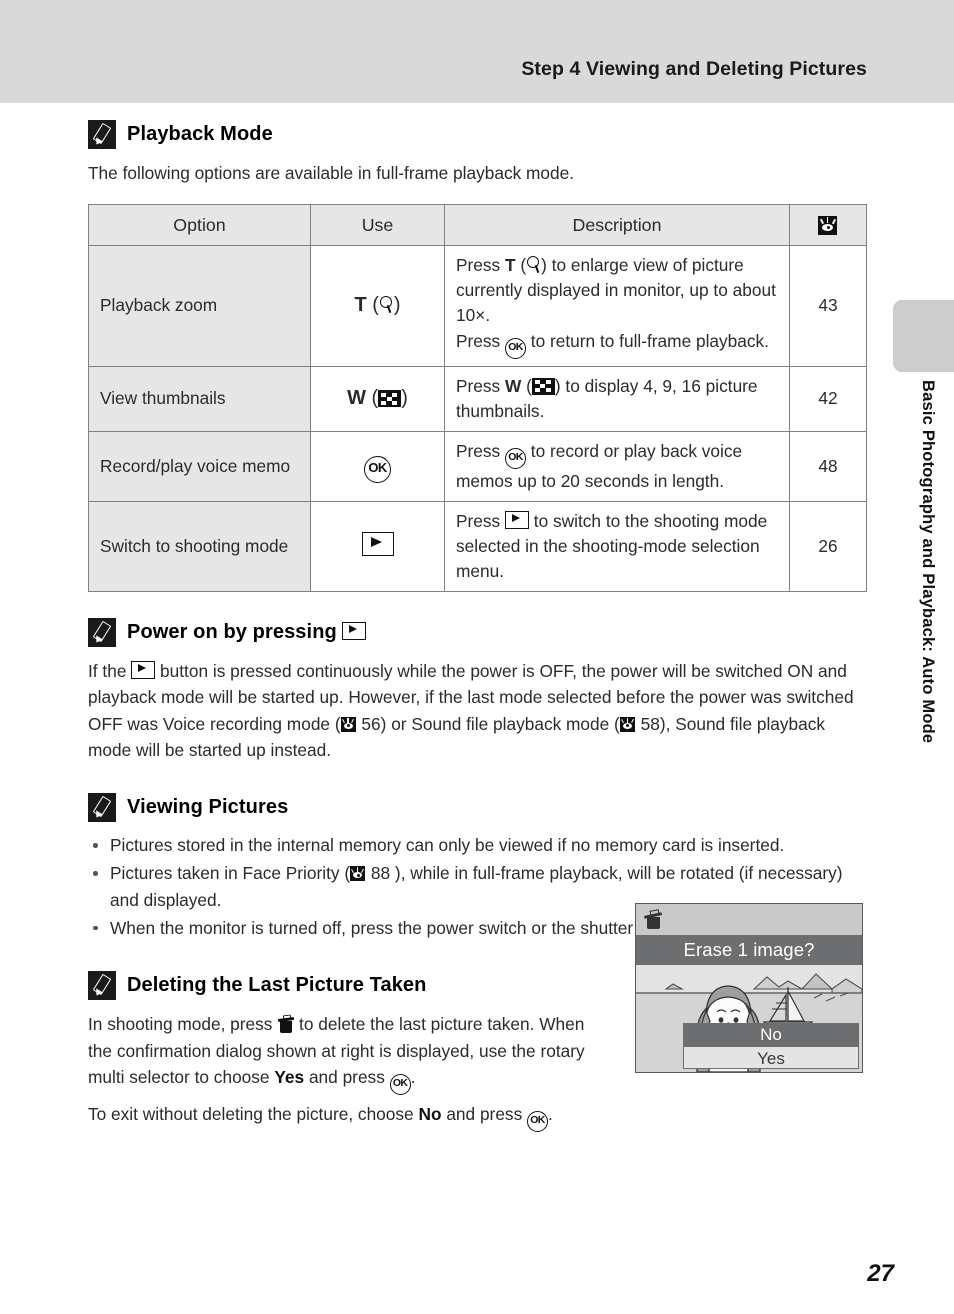  I want to click on row-option-switch-shooting: Switch to shooting mode, so click(199, 546).